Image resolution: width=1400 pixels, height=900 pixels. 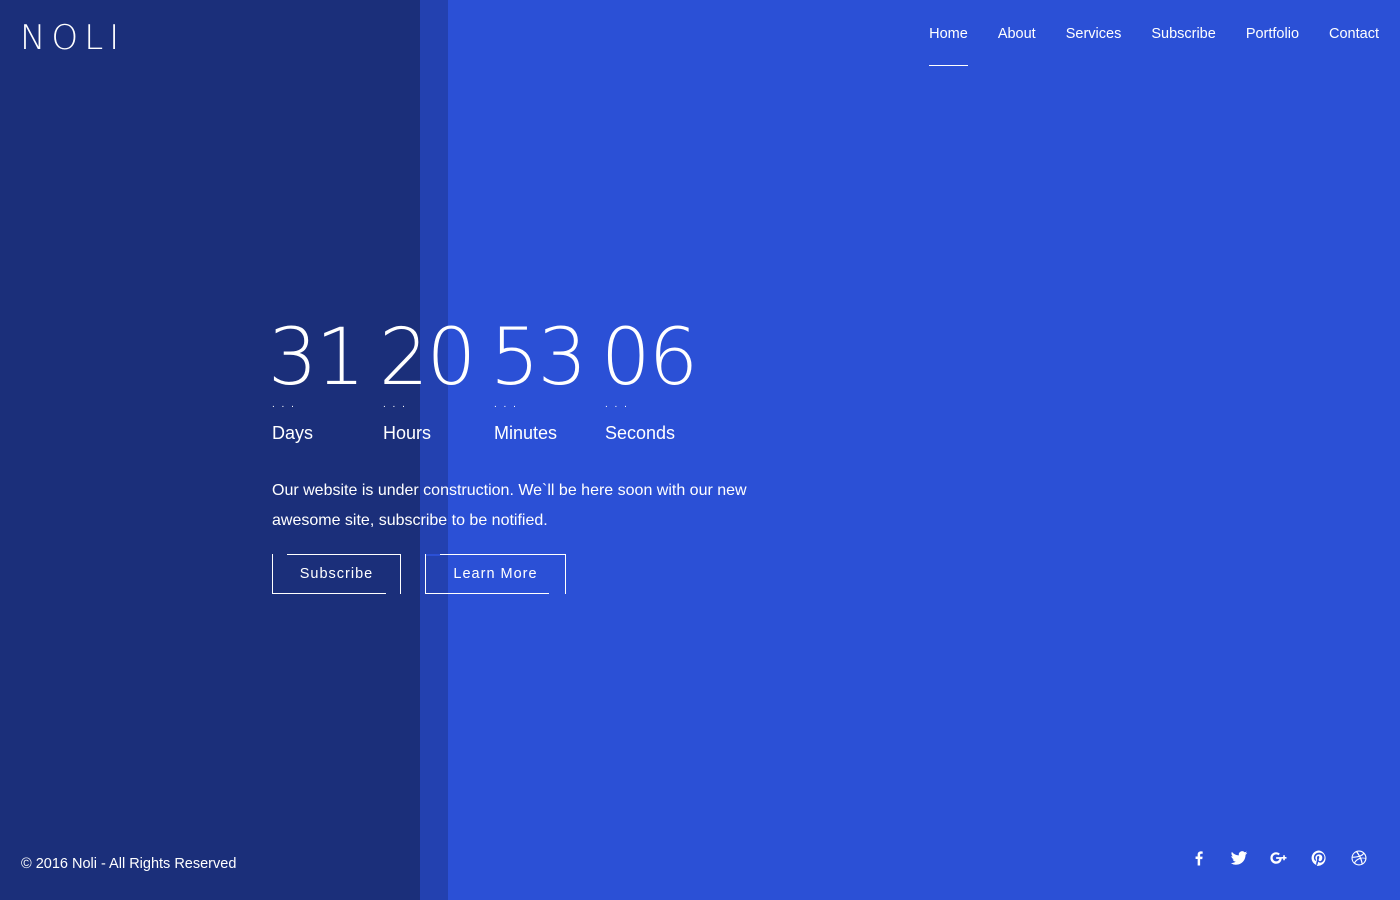 I want to click on countdown-seconds: 06 . . . Seconds, so click(x=656, y=380).